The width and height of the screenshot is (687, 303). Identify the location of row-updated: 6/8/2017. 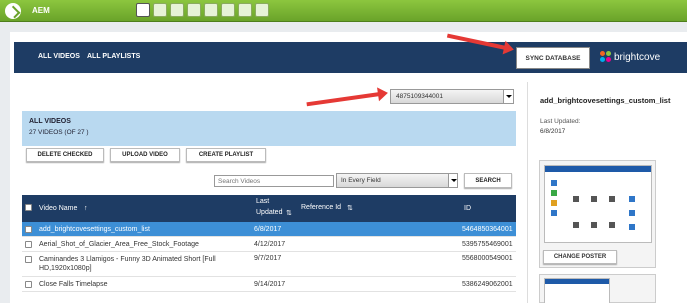
(268, 229).